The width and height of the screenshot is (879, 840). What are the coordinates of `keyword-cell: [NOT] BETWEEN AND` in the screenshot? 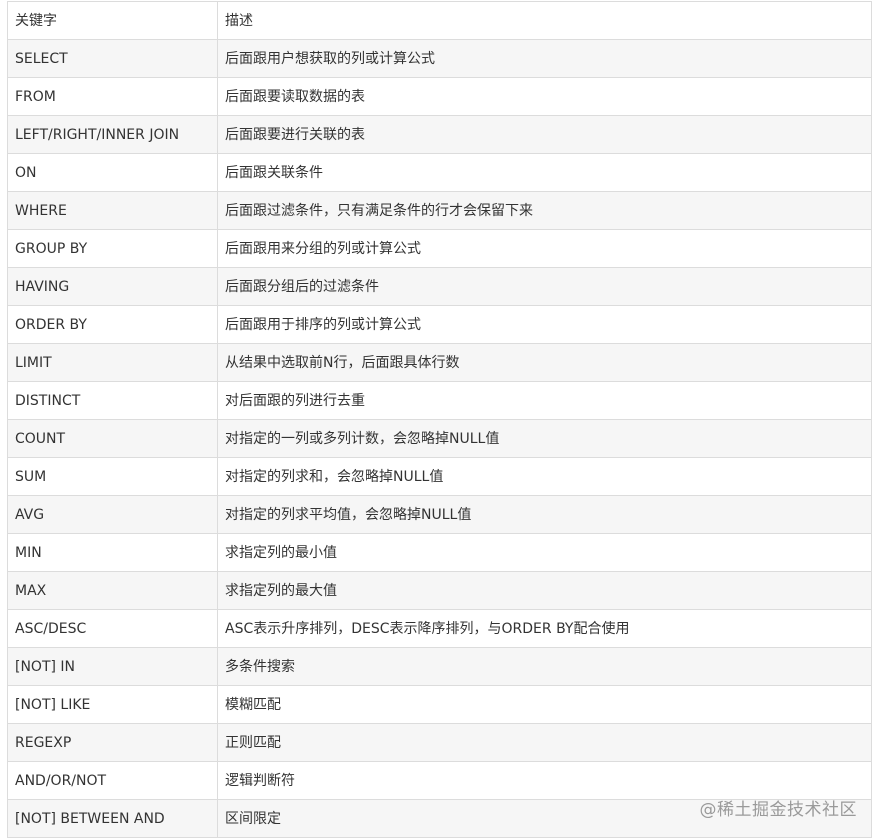 It's located at (112, 818).